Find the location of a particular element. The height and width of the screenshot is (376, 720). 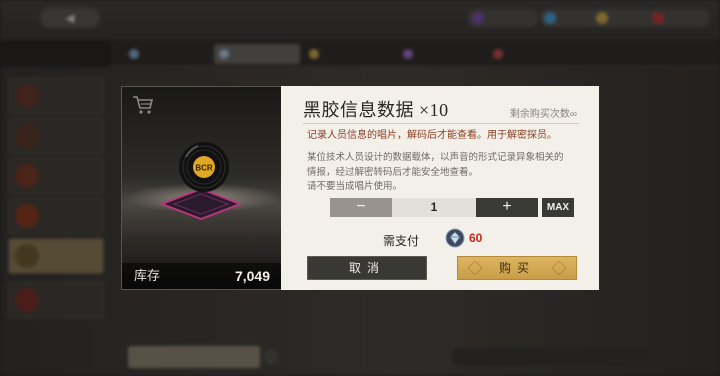

quantity-value: 1 is located at coordinates (434, 207).